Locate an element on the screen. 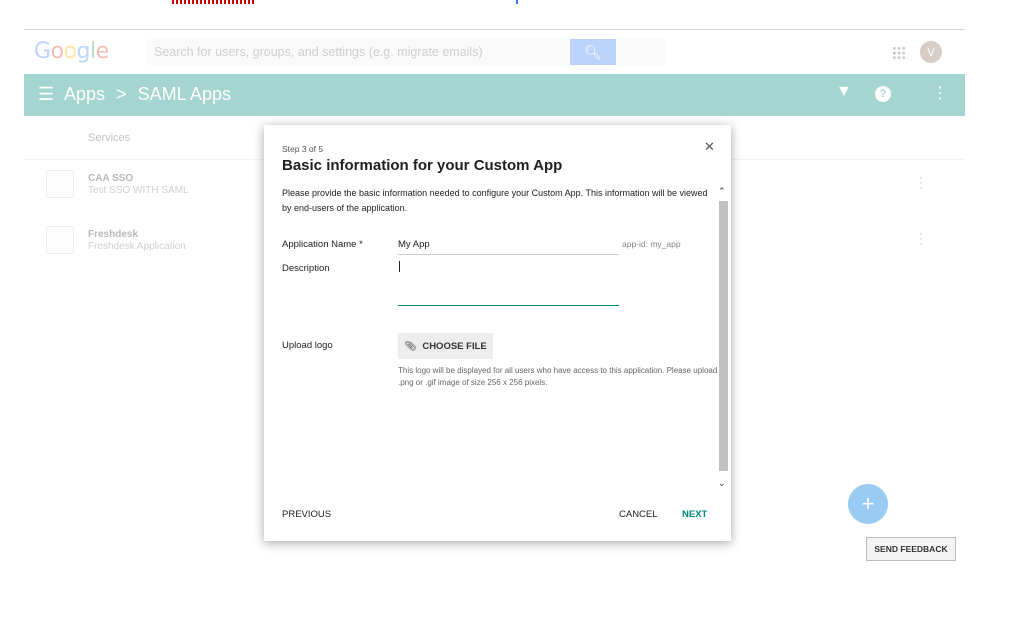  breadcrumb: Apps > SAML Apps is located at coordinates (150, 94).